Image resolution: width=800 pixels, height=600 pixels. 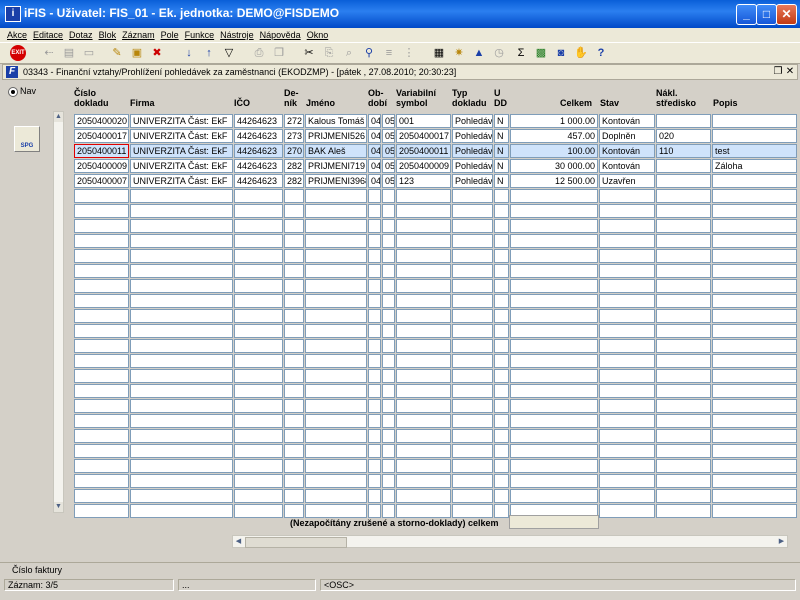 I want to click on scroll-right-icon: ▶, so click(x=781, y=541).